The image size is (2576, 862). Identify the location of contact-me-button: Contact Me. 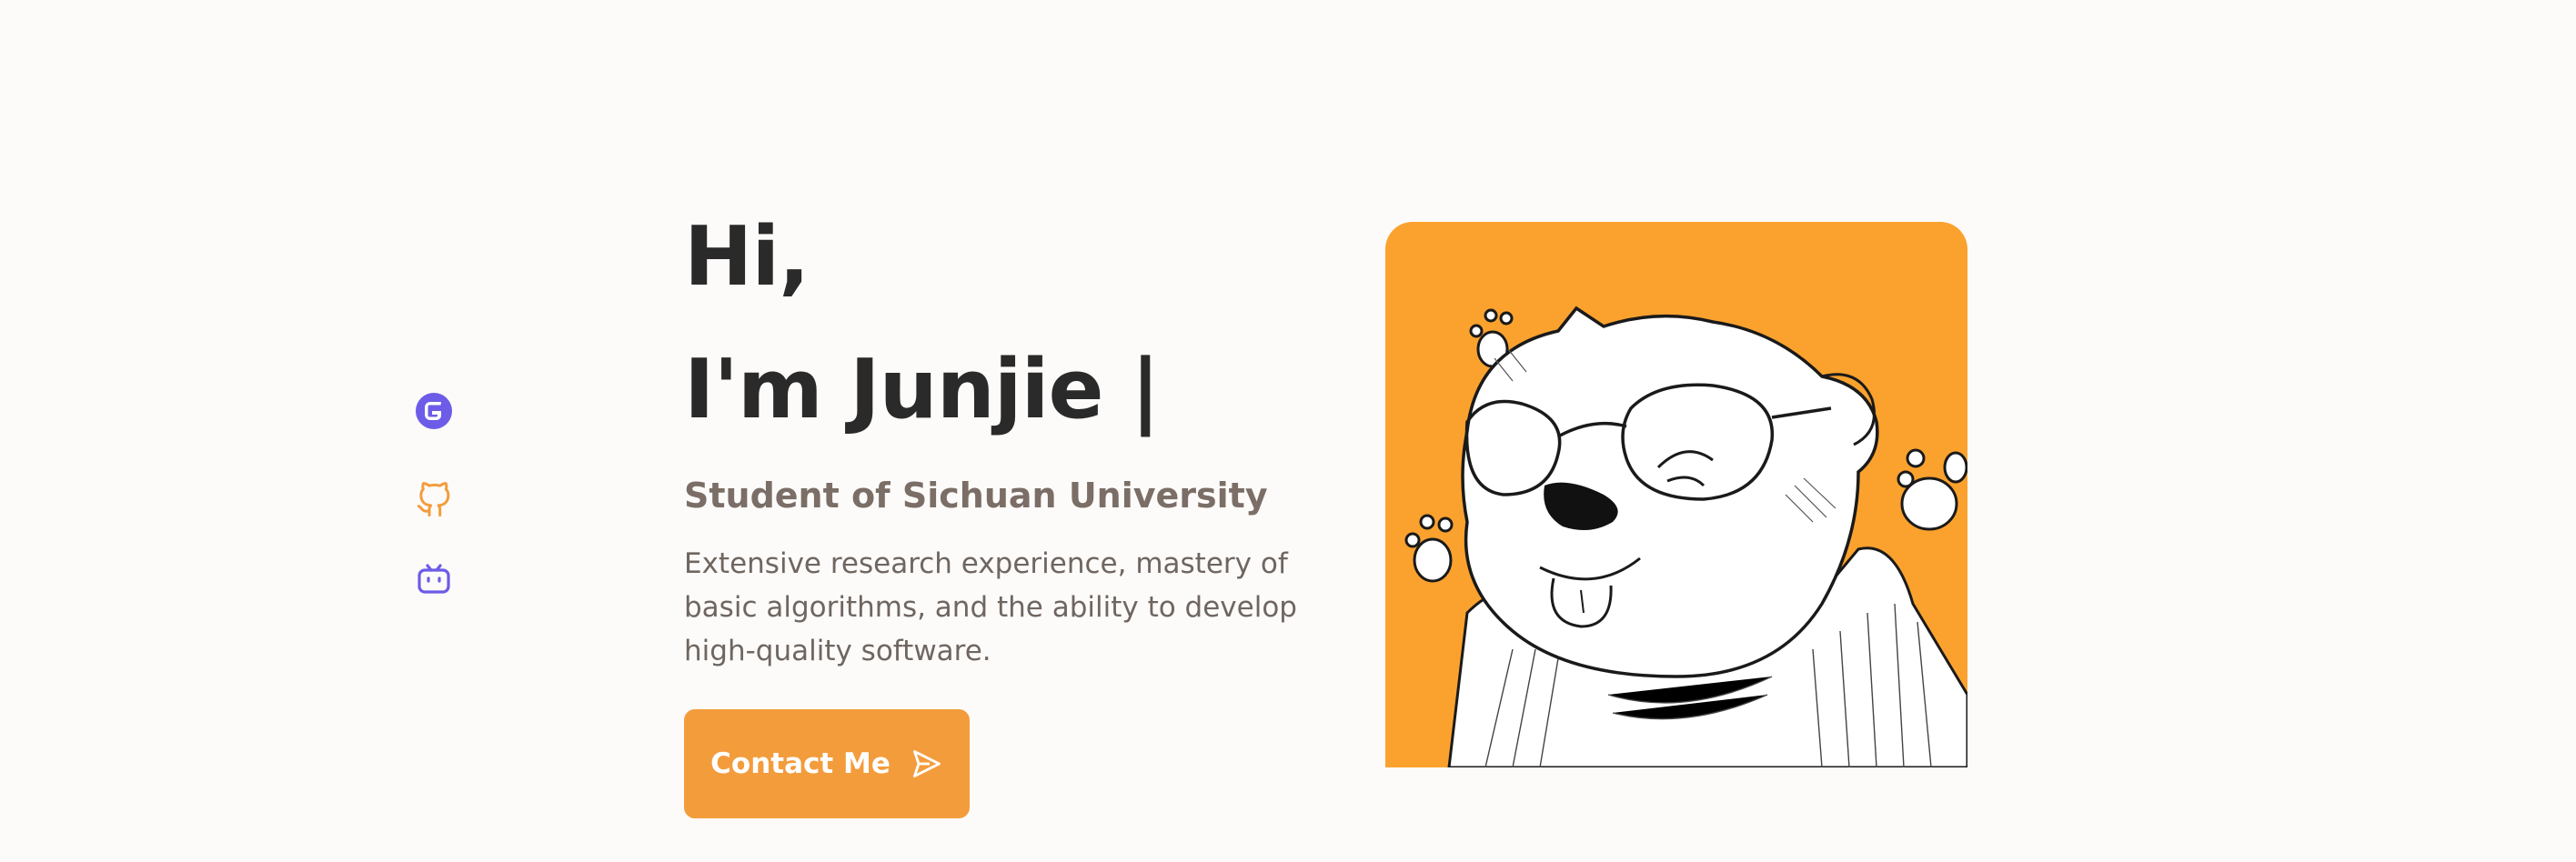
(827, 763).